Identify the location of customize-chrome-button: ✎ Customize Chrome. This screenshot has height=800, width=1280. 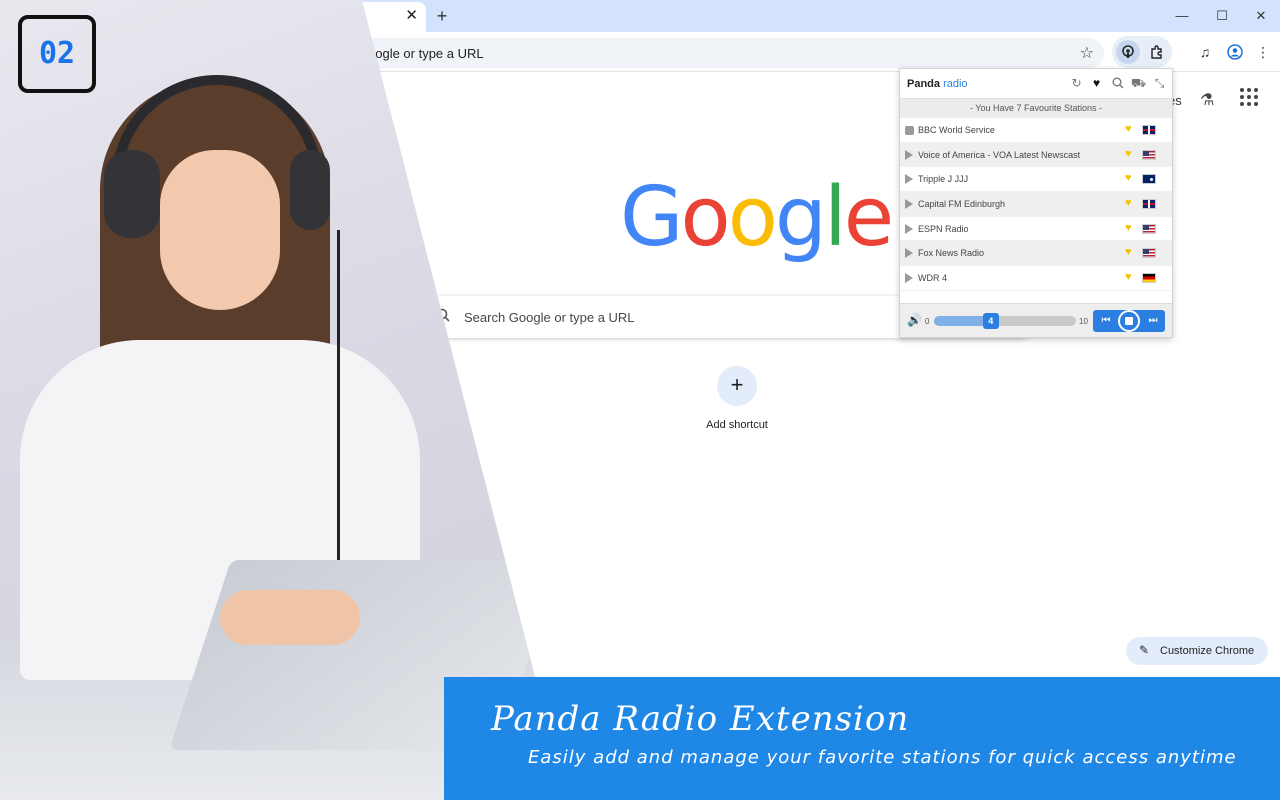
(1197, 651).